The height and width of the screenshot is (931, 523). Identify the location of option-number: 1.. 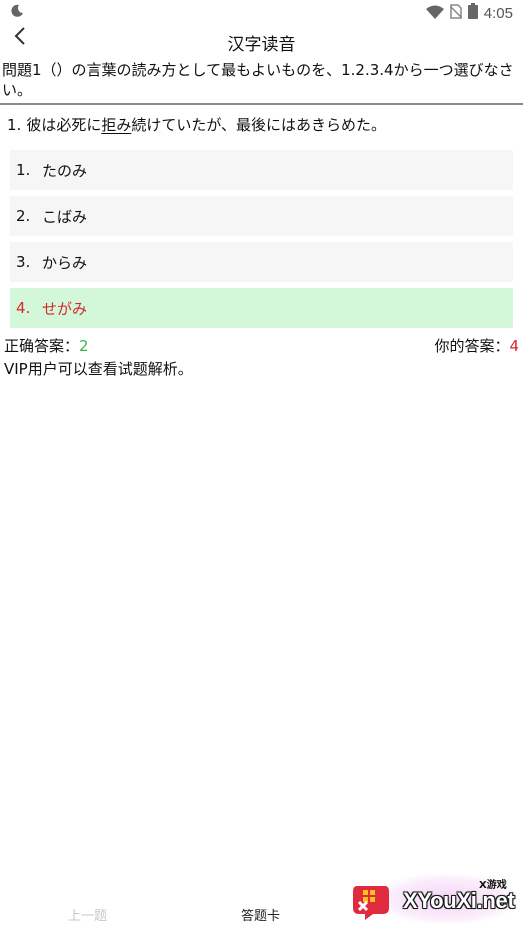
(23, 170).